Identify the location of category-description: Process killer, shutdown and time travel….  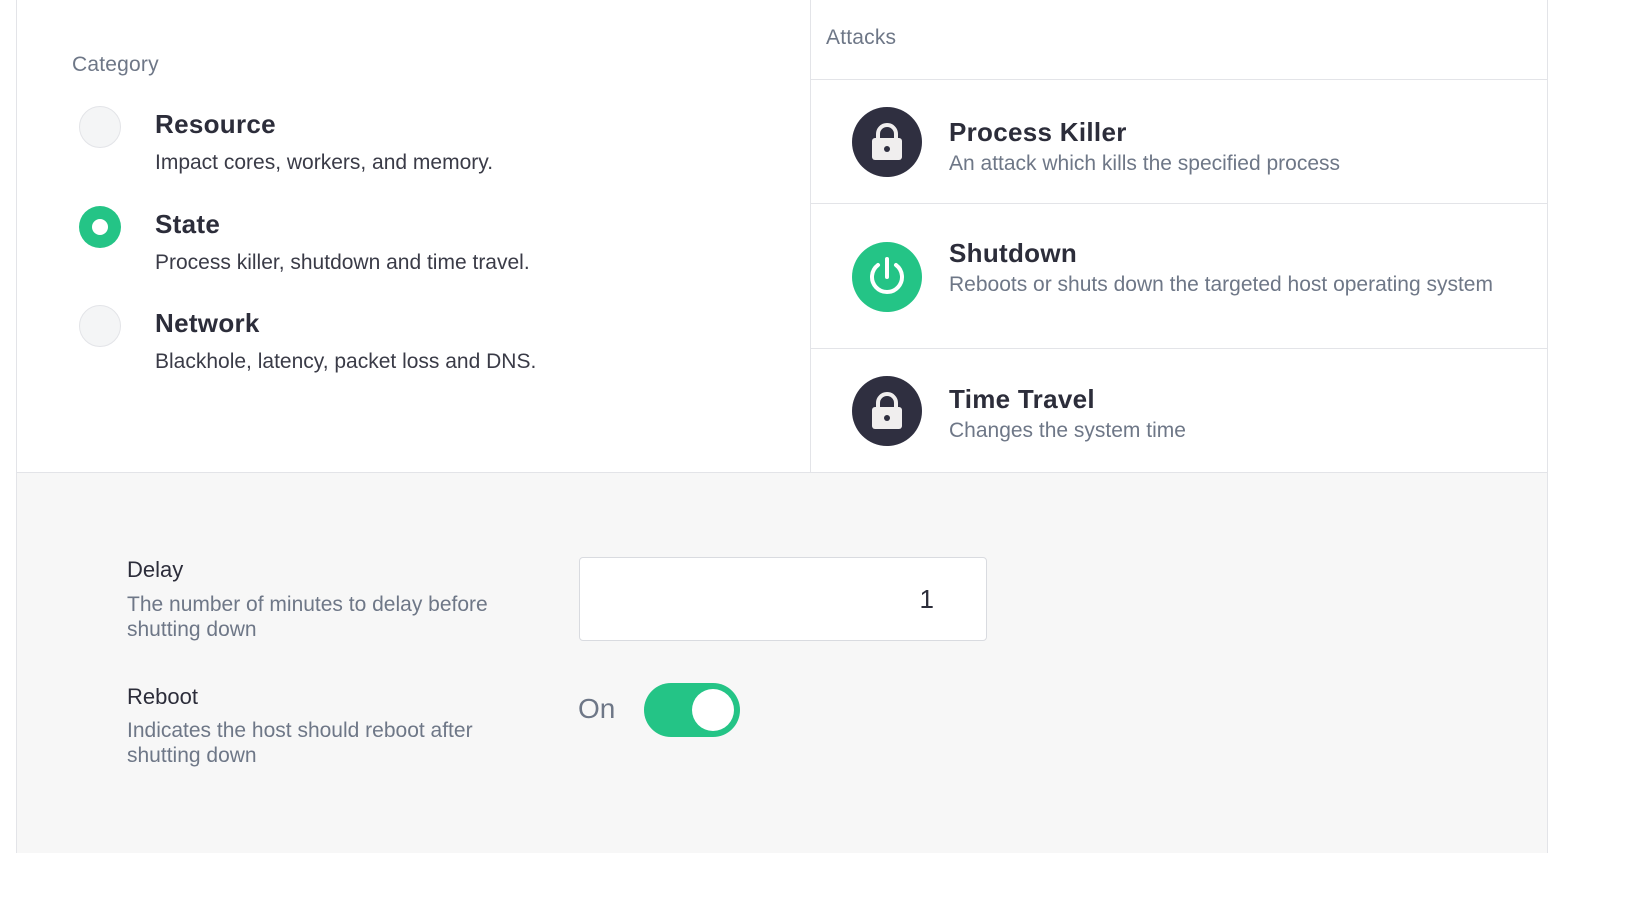
(342, 262).